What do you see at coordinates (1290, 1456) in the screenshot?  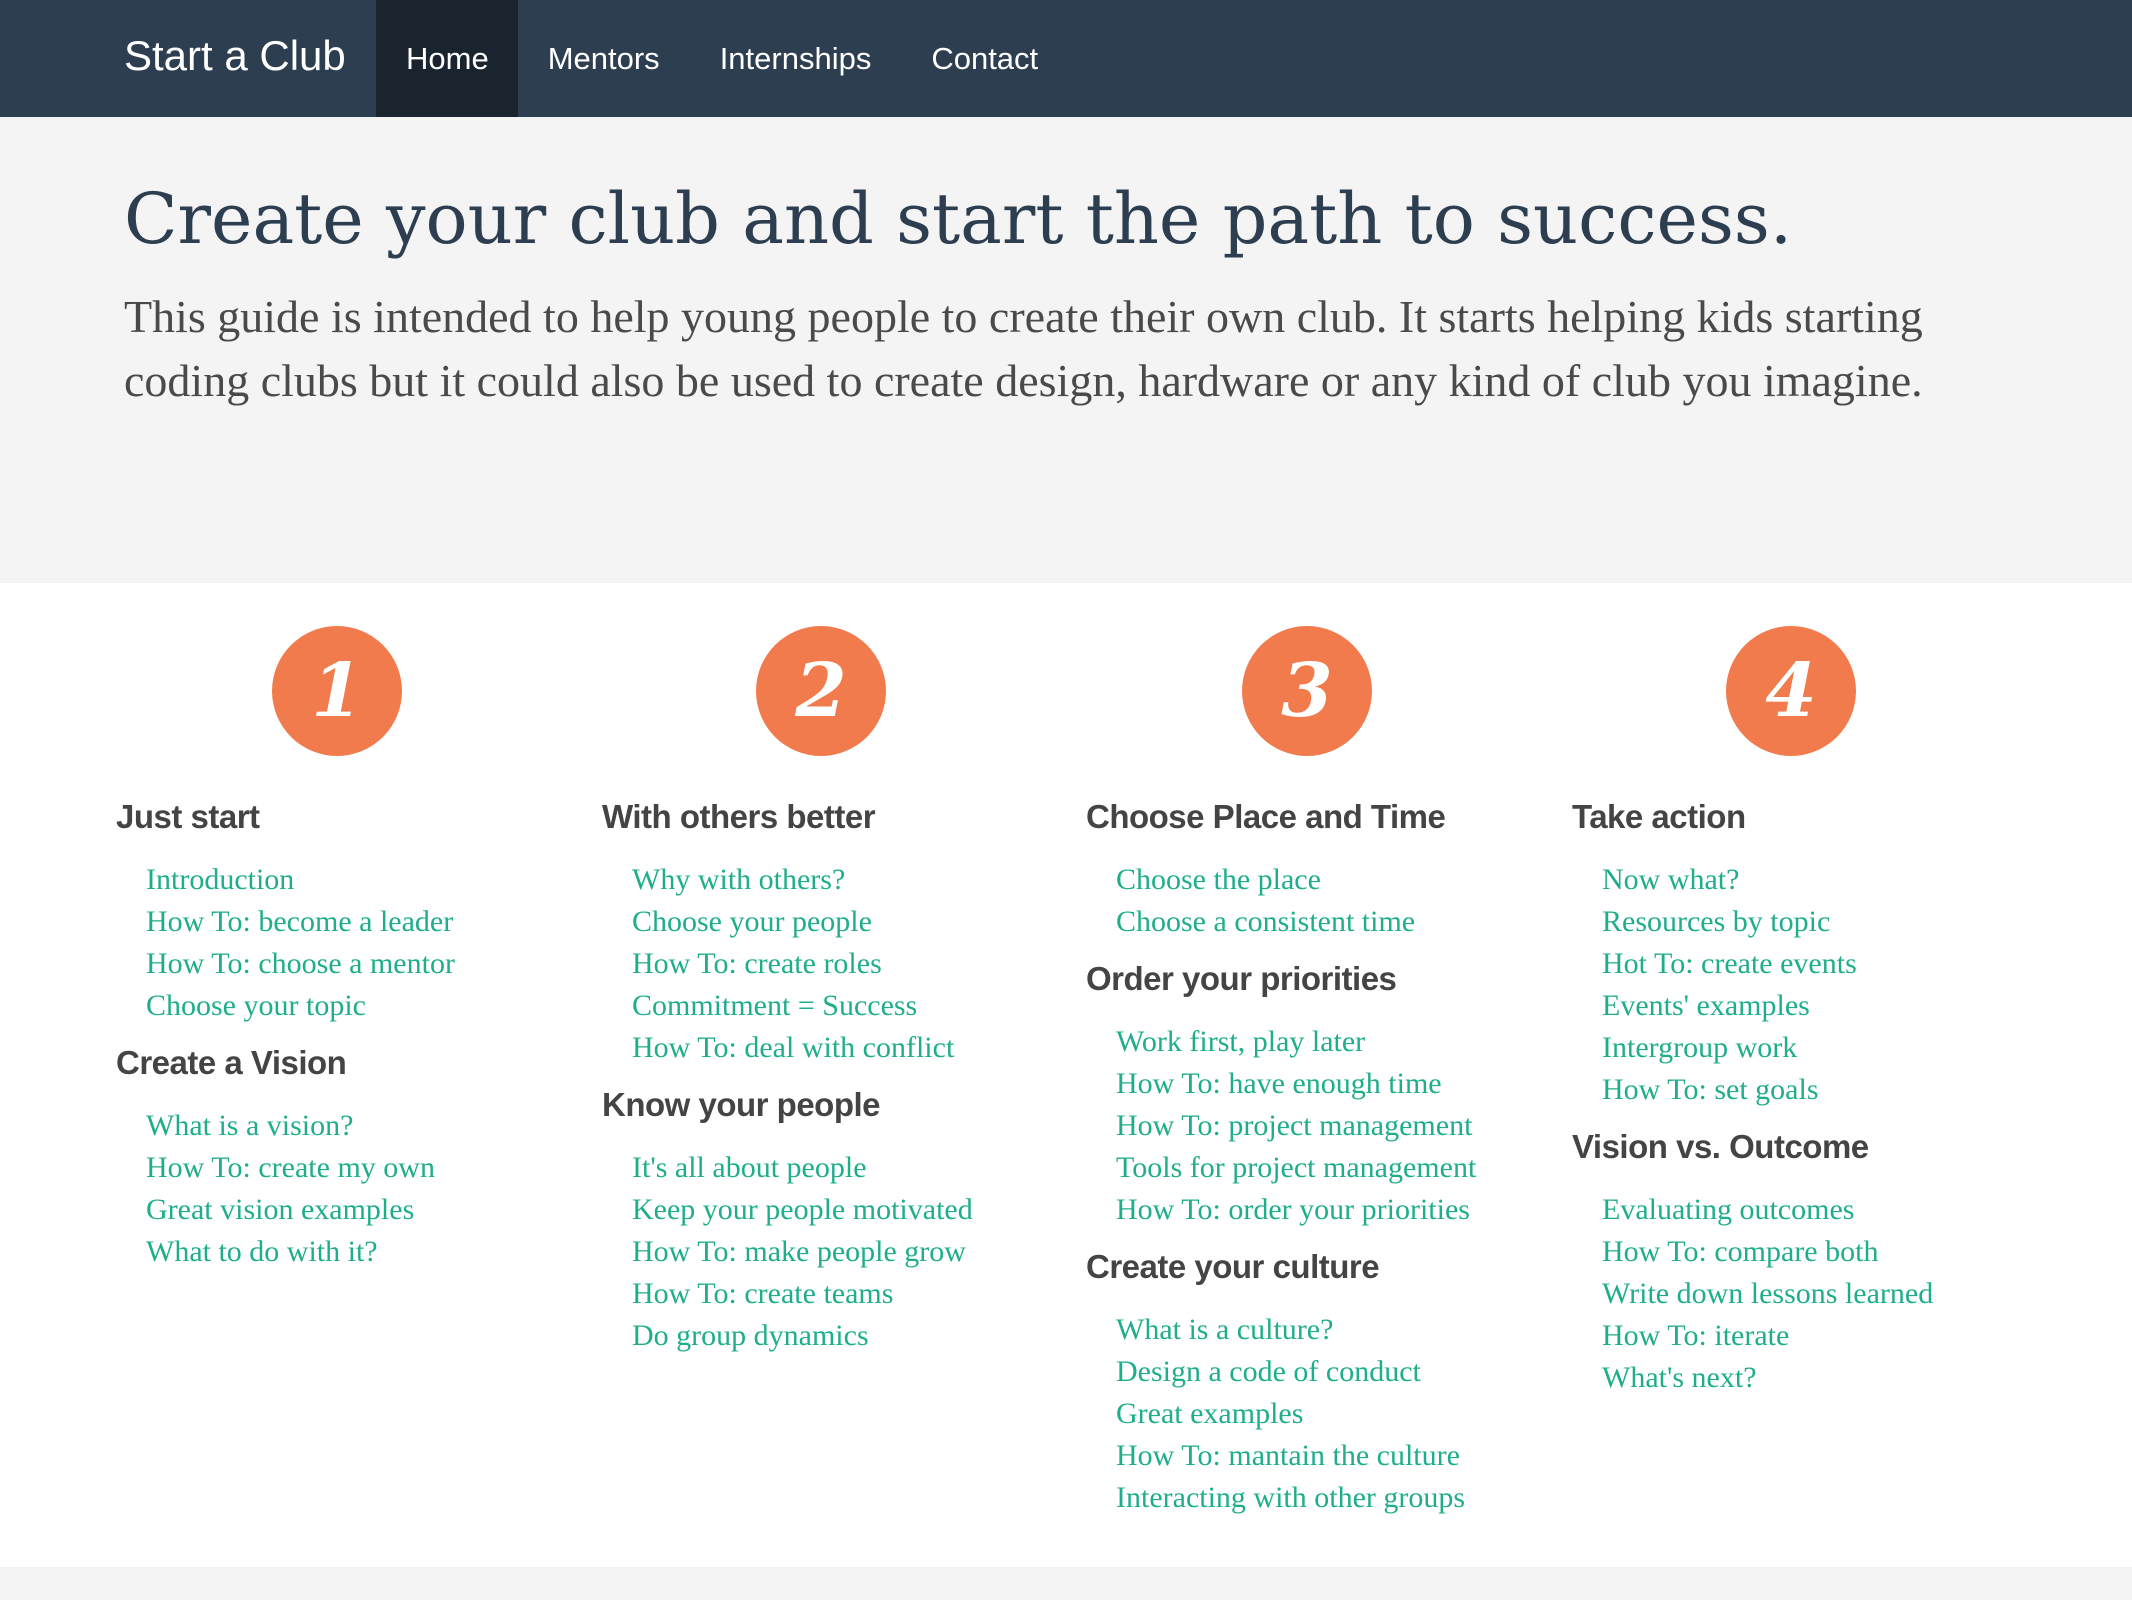 I see `section-link: How To: mantain the culture` at bounding box center [1290, 1456].